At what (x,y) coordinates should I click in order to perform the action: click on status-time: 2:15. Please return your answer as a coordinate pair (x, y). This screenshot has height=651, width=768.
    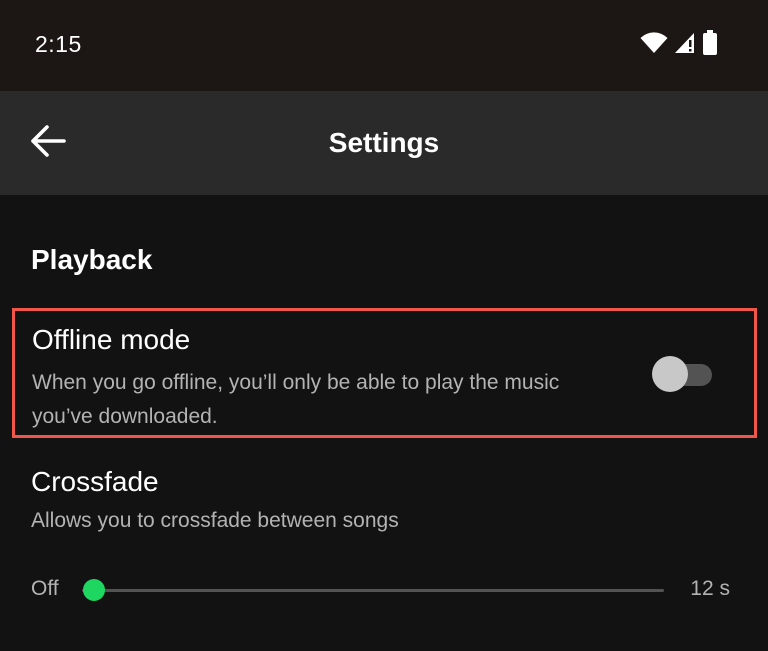
    Looking at the image, I should click on (58, 44).